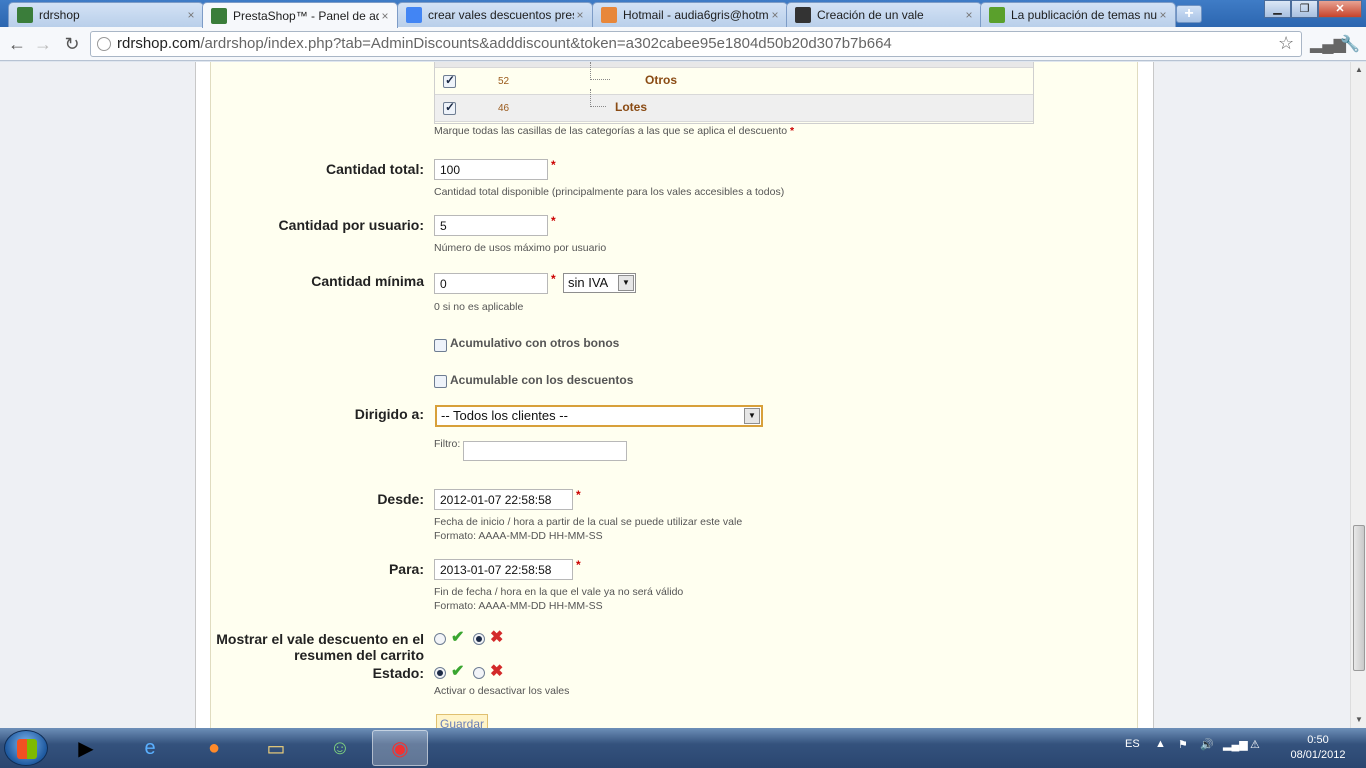 This screenshot has width=1366, height=768. I want to click on to-date-input, so click(503, 569).